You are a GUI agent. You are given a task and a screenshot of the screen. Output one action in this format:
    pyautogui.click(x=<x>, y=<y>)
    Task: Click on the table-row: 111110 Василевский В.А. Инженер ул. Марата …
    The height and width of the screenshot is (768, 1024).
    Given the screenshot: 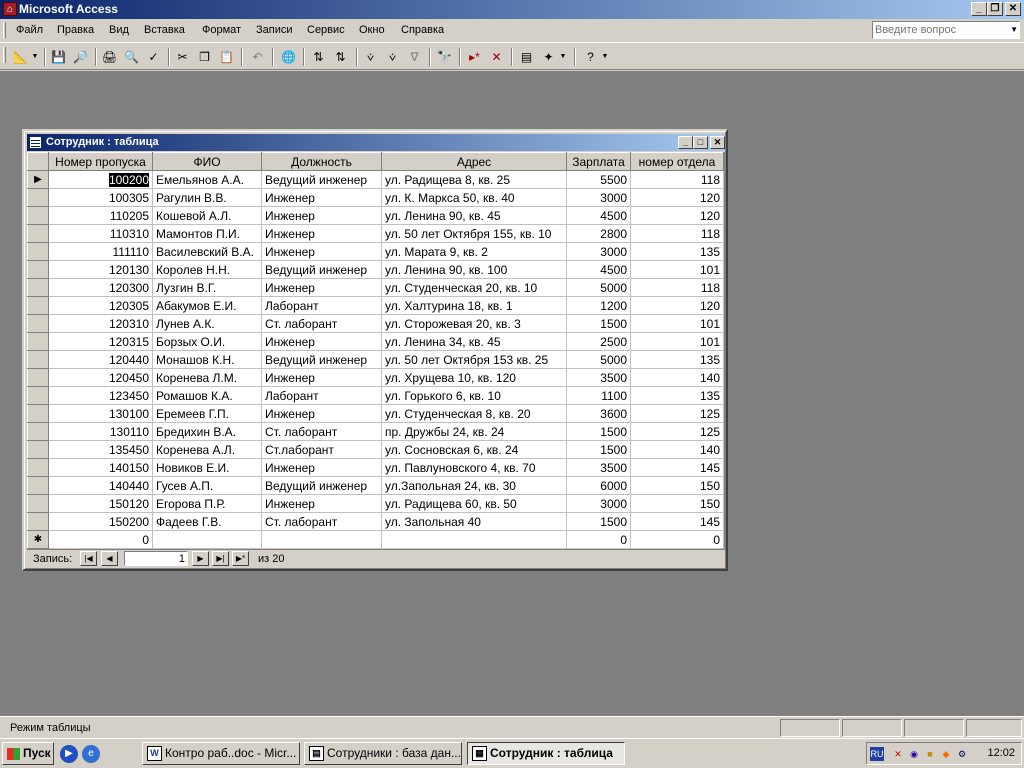 What is the action you would take?
    pyautogui.click(x=375, y=251)
    